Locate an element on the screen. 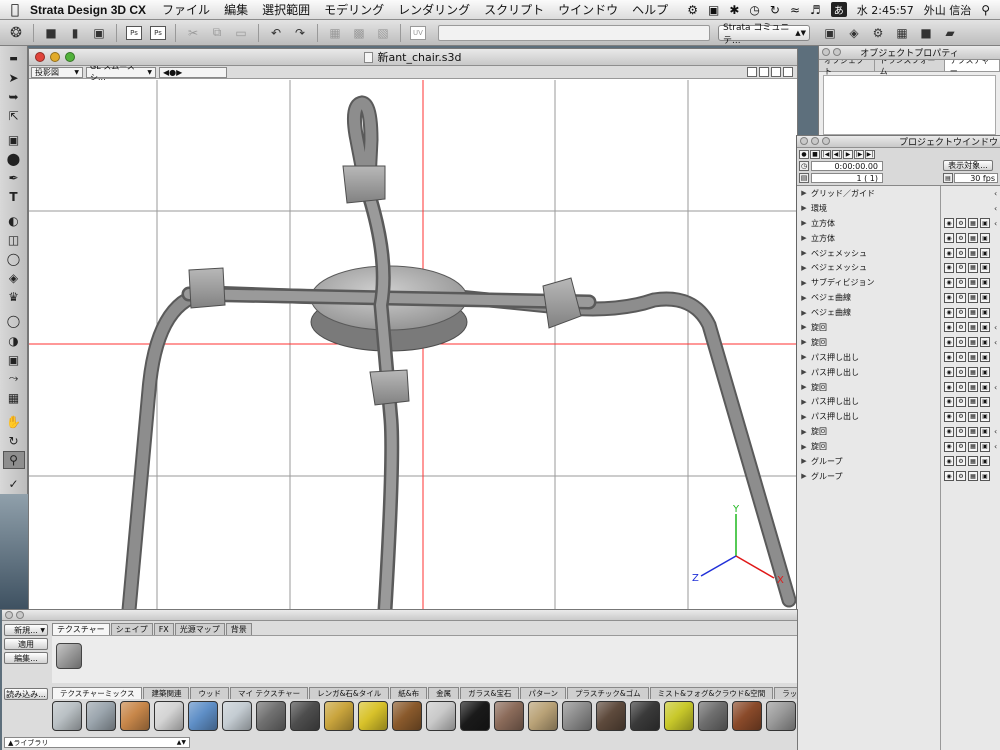 The height and width of the screenshot is (750, 1000). text-tool-icon: T is located at coordinates (14, 197).